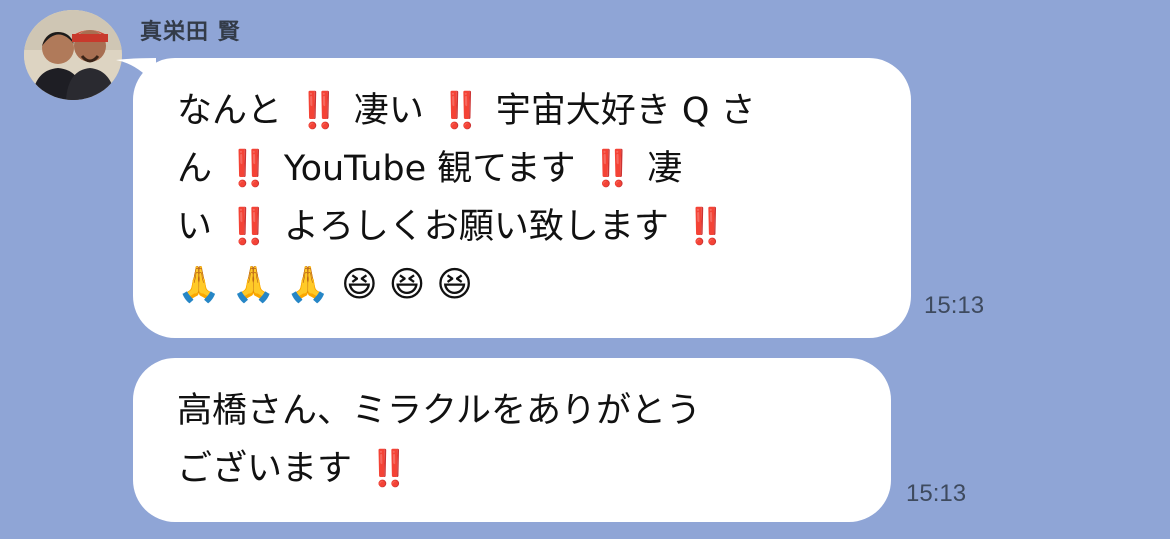  Describe the element at coordinates (294, 469) in the screenshot. I see `message-2-line-2: ございます ‼️` at that location.